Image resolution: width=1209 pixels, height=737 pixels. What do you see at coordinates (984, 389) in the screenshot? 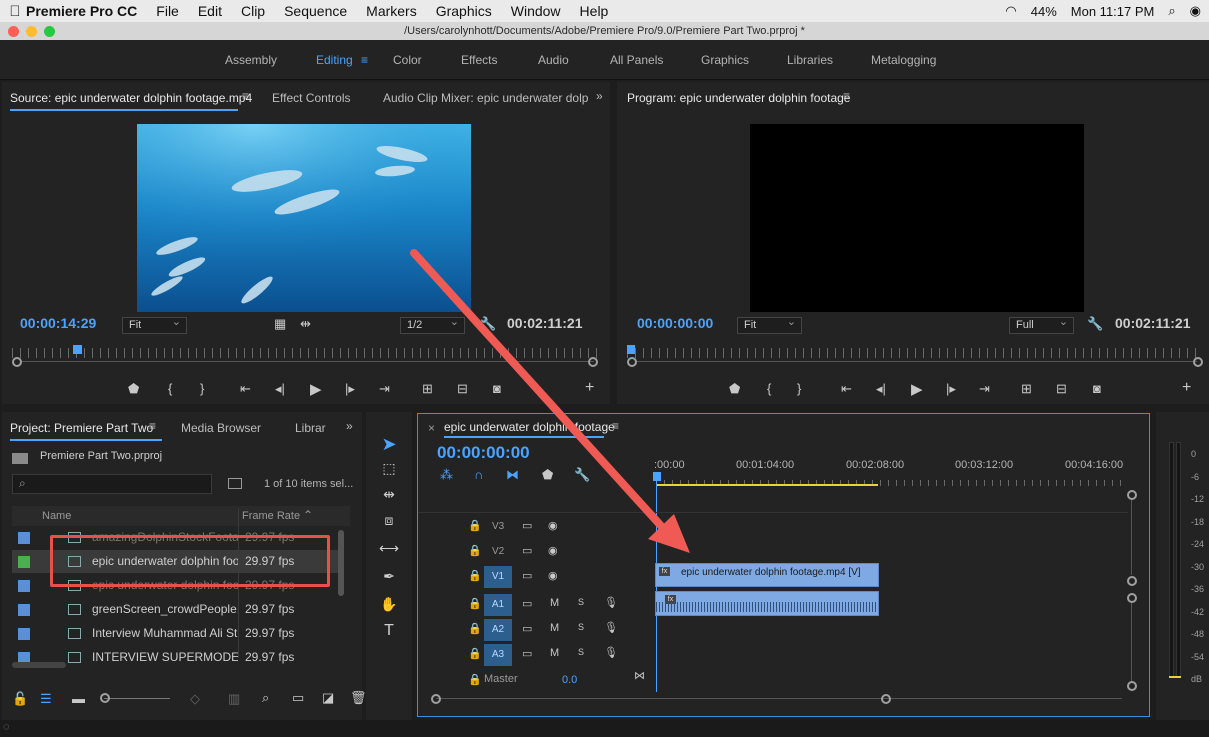
I see `go-to-out-icon: ⇥` at bounding box center [984, 389].